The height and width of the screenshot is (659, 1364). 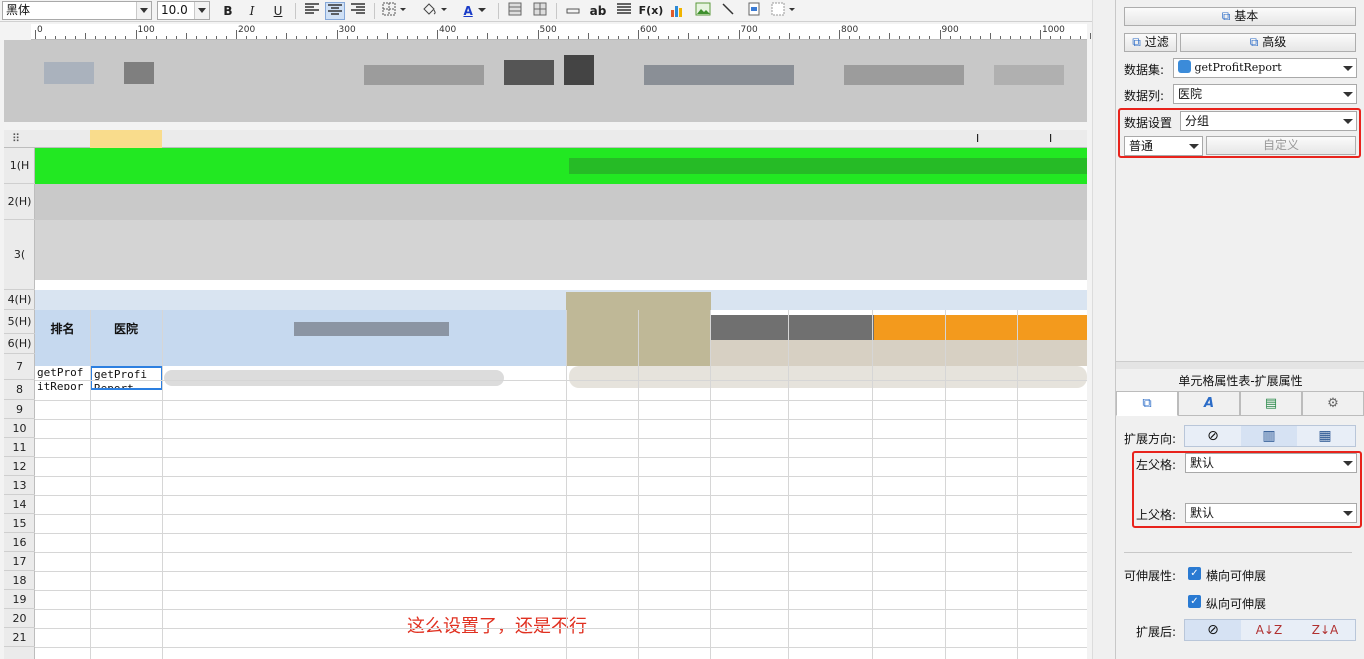 What do you see at coordinates (19, 322) in the screenshot?
I see `row-number: 5(H)` at bounding box center [19, 322].